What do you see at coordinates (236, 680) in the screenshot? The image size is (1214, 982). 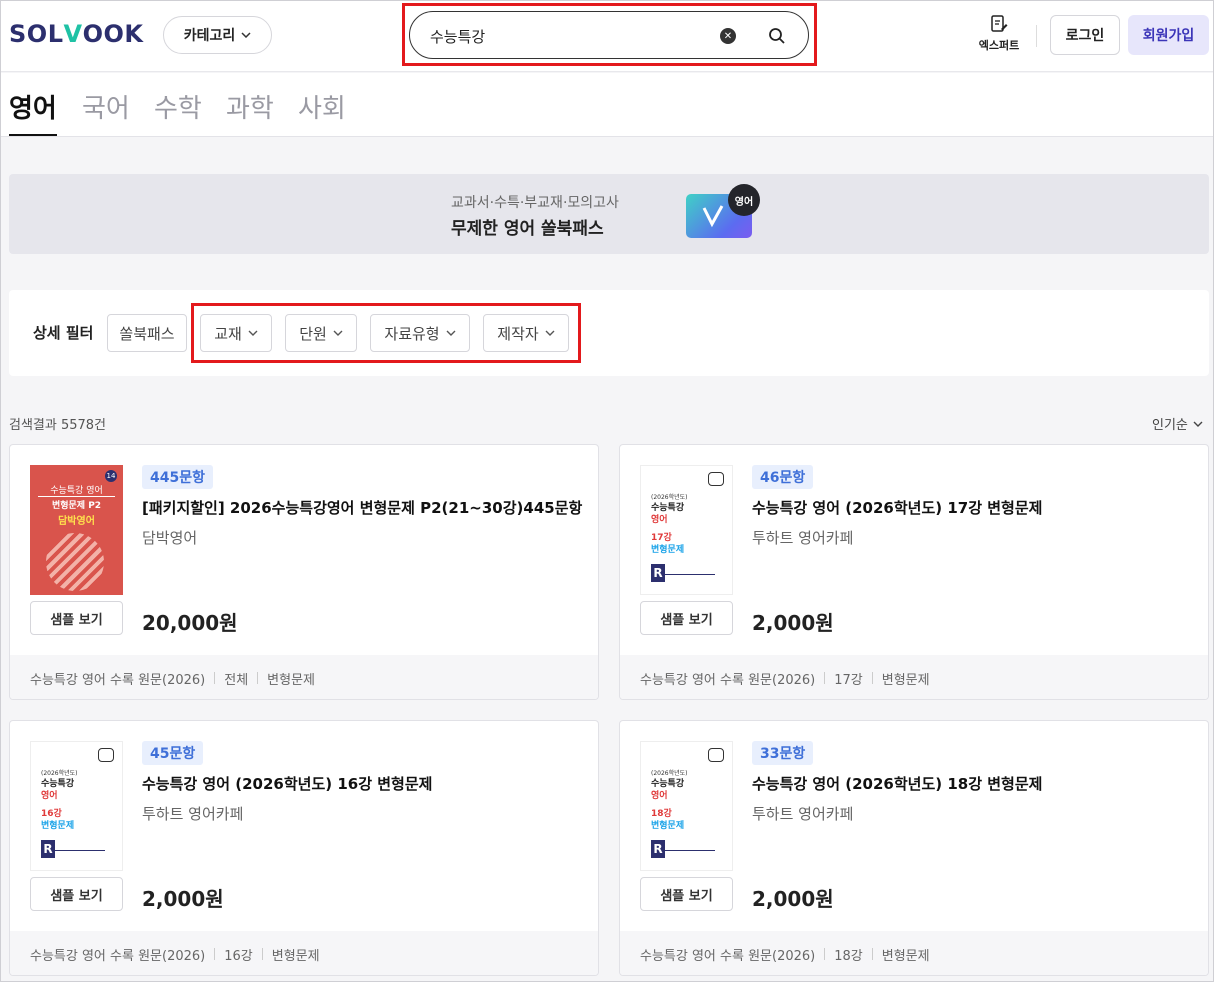 I see `product-tag: 전체` at bounding box center [236, 680].